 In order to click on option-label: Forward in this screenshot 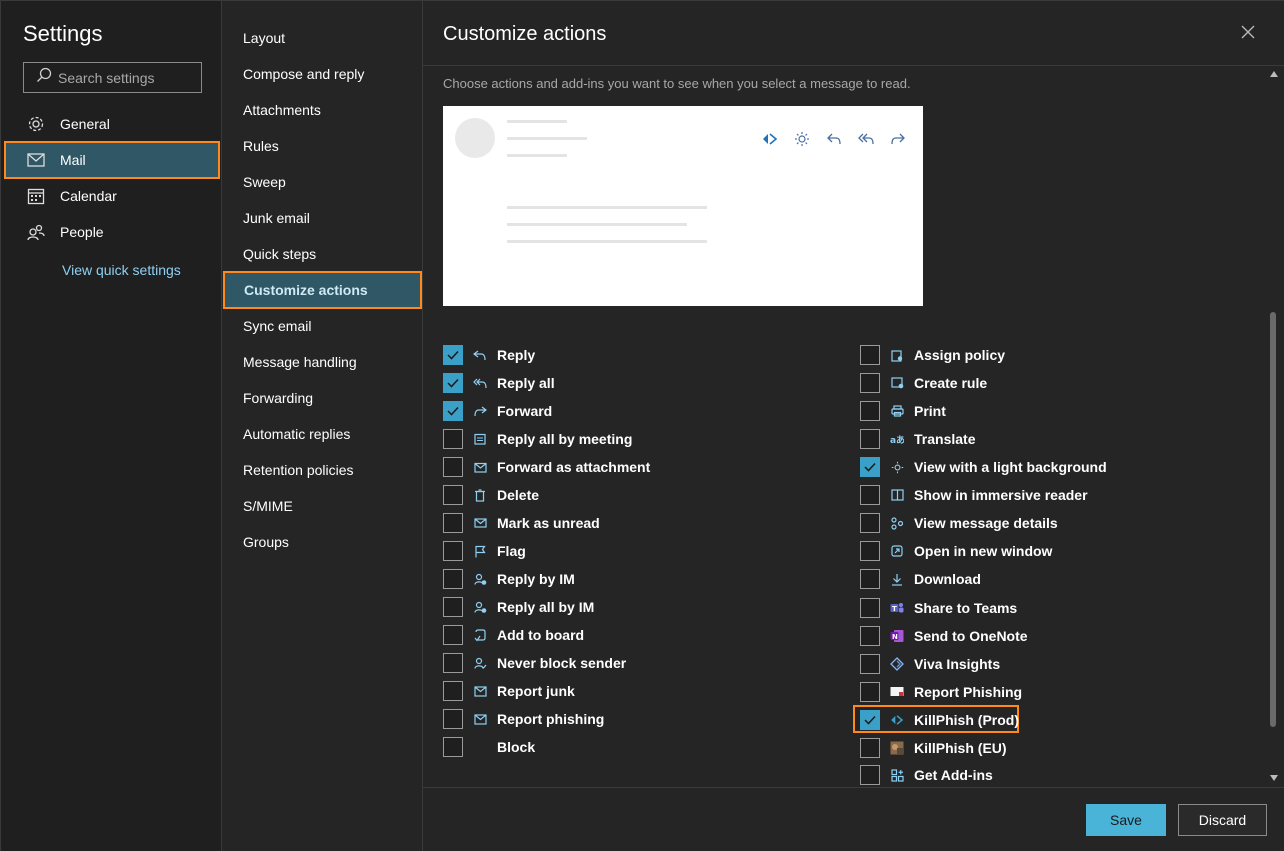, I will do `click(525, 411)`.